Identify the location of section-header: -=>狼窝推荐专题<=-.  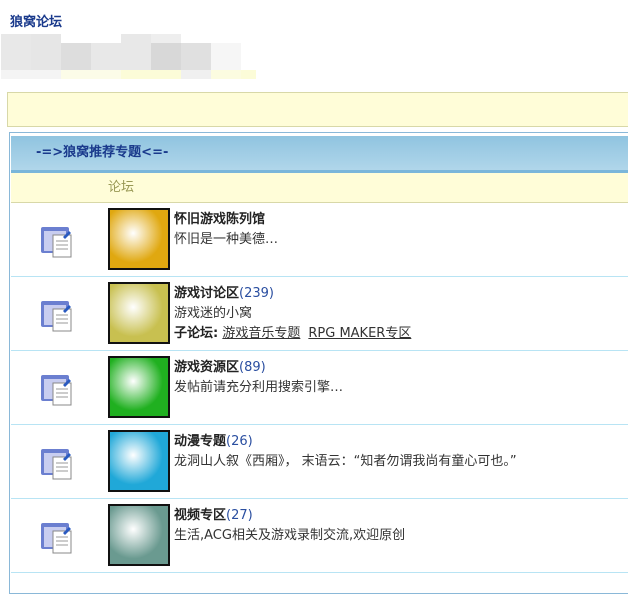
(319, 154).